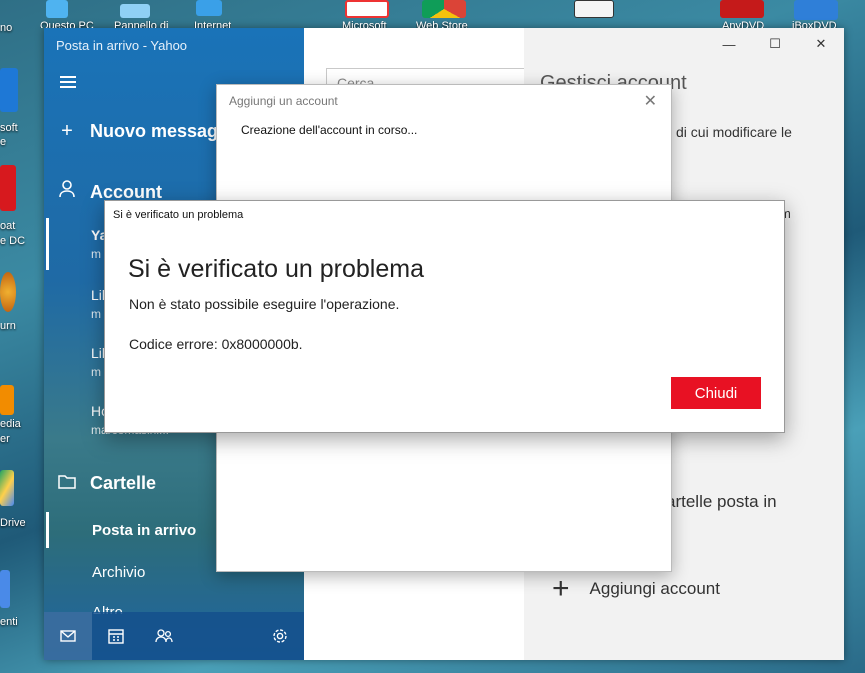  Describe the element at coordinates (5, 439) in the screenshot. I see `desktop-label-7: er` at that location.